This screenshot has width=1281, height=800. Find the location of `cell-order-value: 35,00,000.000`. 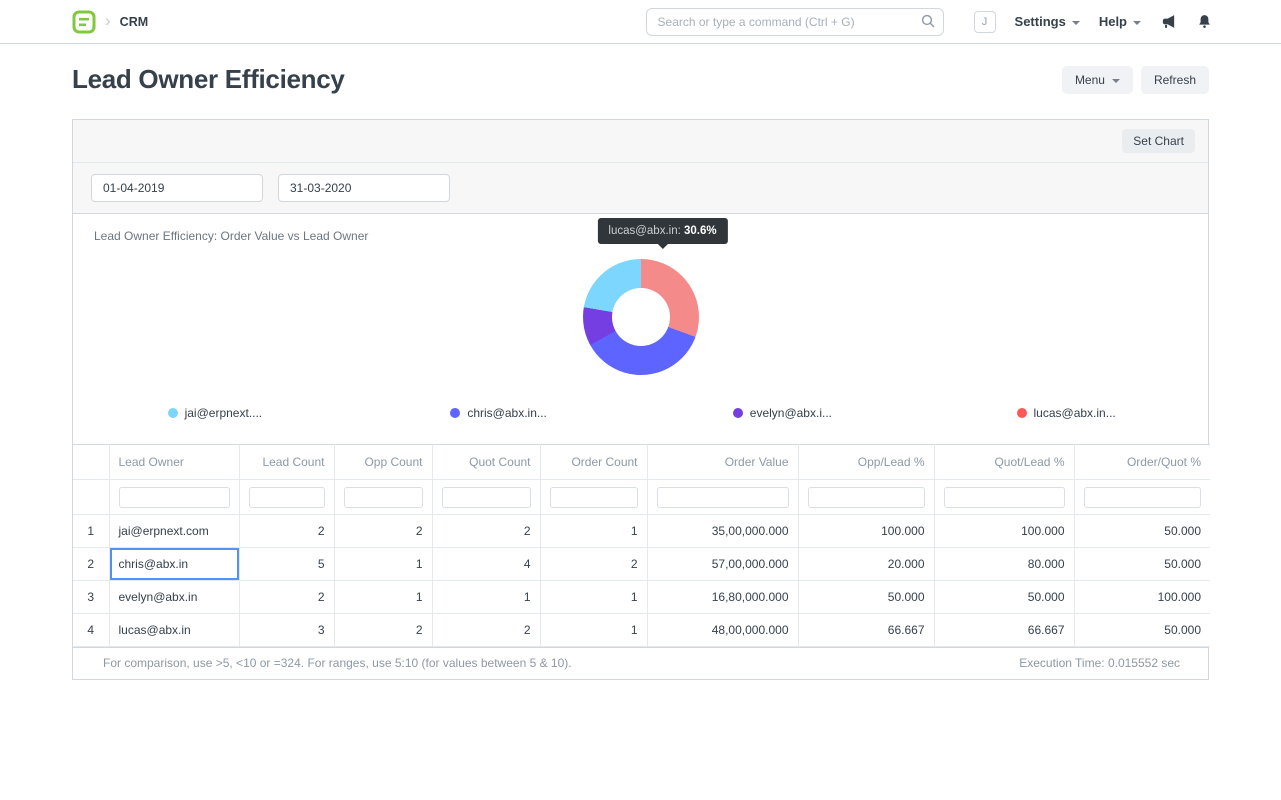

cell-order-value: 35,00,000.000 is located at coordinates (723, 531).